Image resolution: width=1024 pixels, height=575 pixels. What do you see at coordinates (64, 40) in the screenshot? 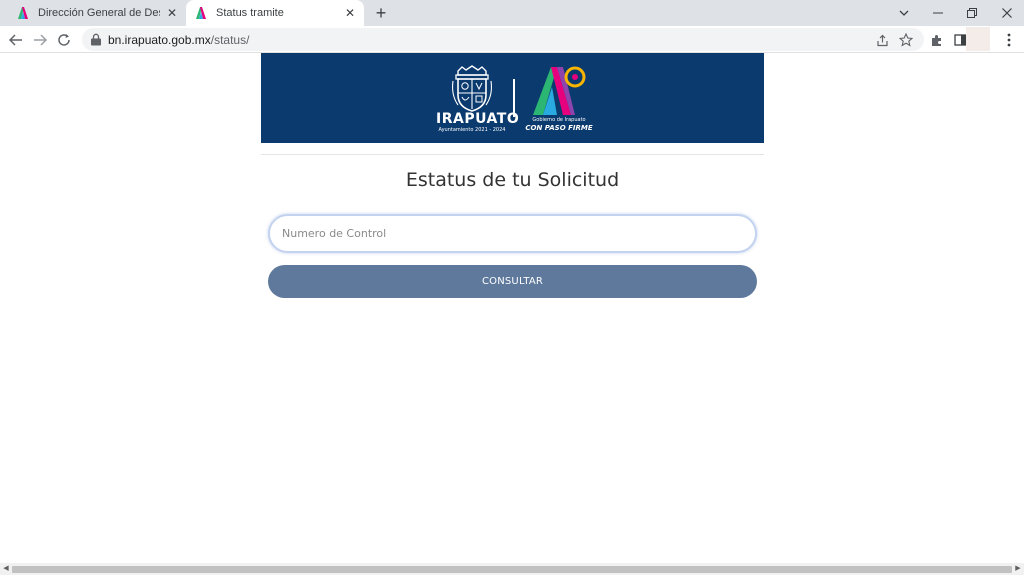
I see `reload-icon` at bounding box center [64, 40].